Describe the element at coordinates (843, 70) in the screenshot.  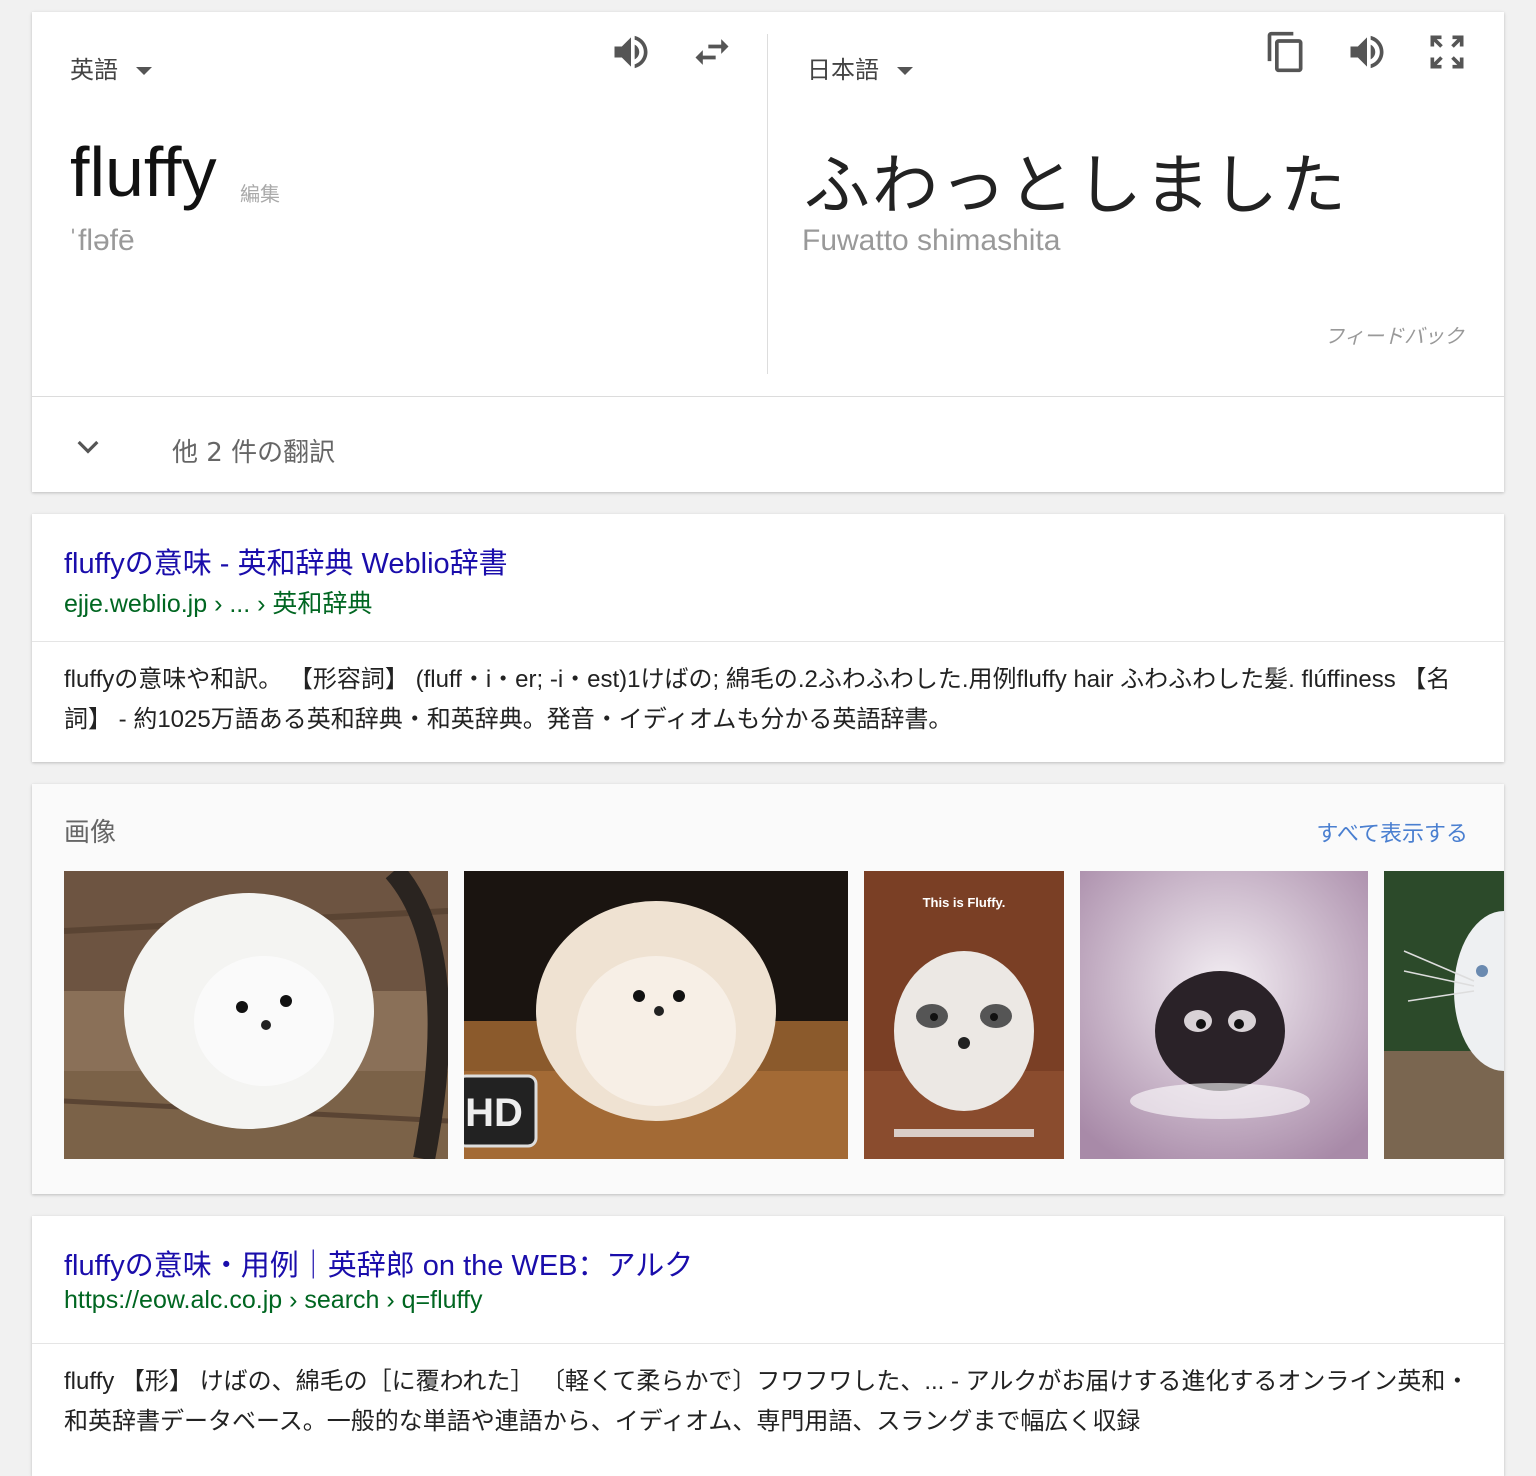
I see `target-language-label: 日本語` at that location.